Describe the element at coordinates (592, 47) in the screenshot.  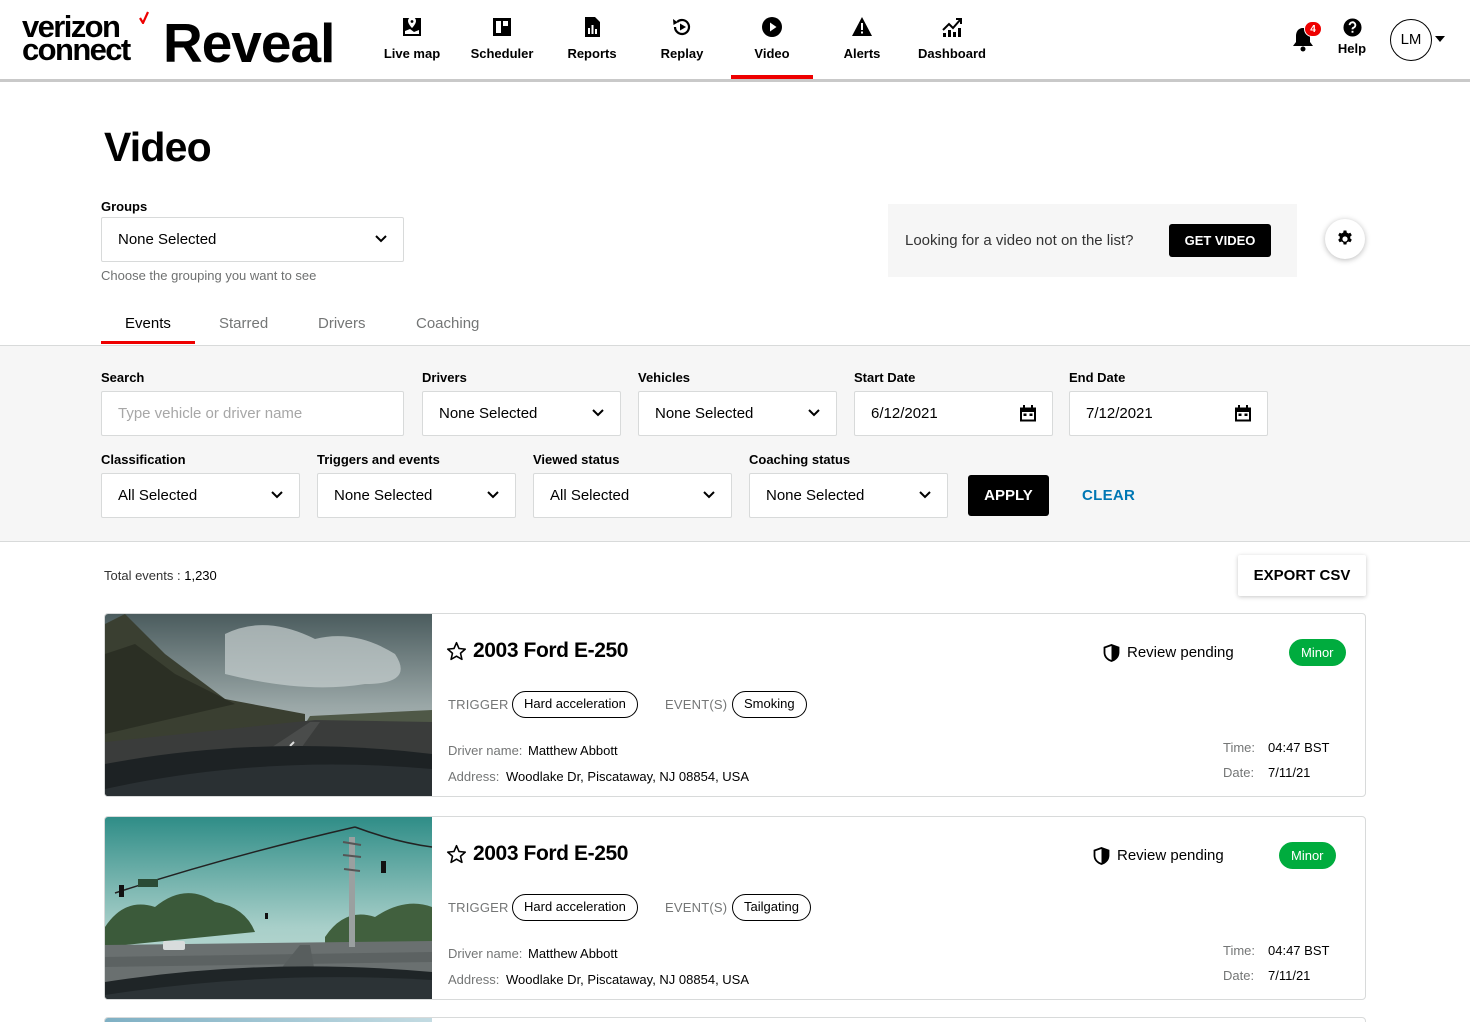
I see `nav-reports: Reports` at that location.